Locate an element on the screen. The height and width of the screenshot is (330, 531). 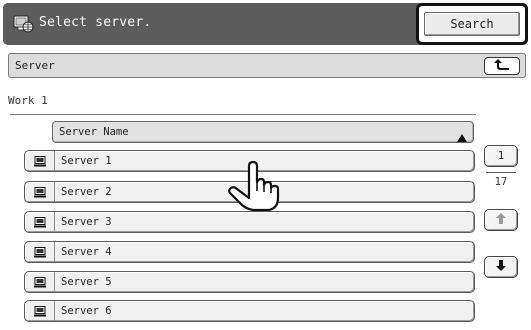
arrow-down-icon is located at coordinates (501, 267).